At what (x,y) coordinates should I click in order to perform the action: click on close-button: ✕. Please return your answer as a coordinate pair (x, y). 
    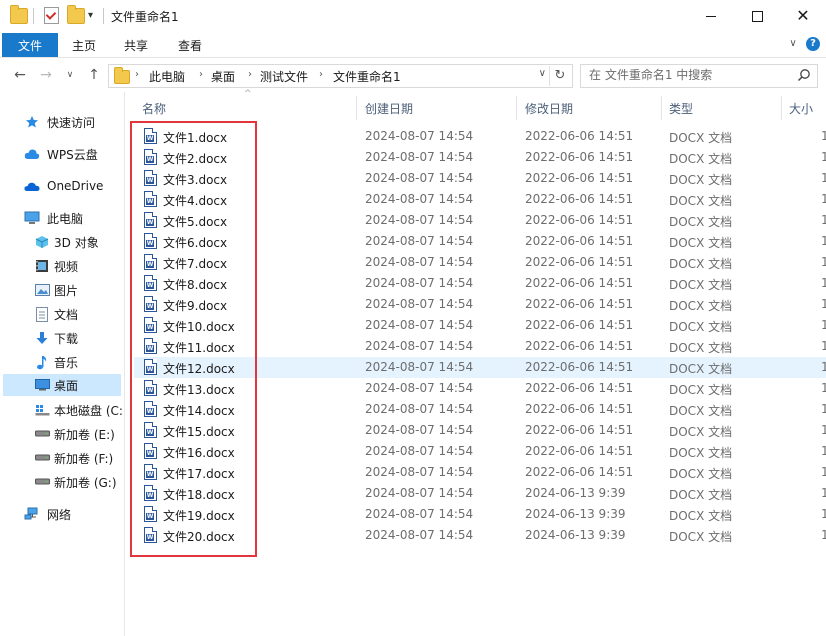
    Looking at the image, I should click on (803, 16).